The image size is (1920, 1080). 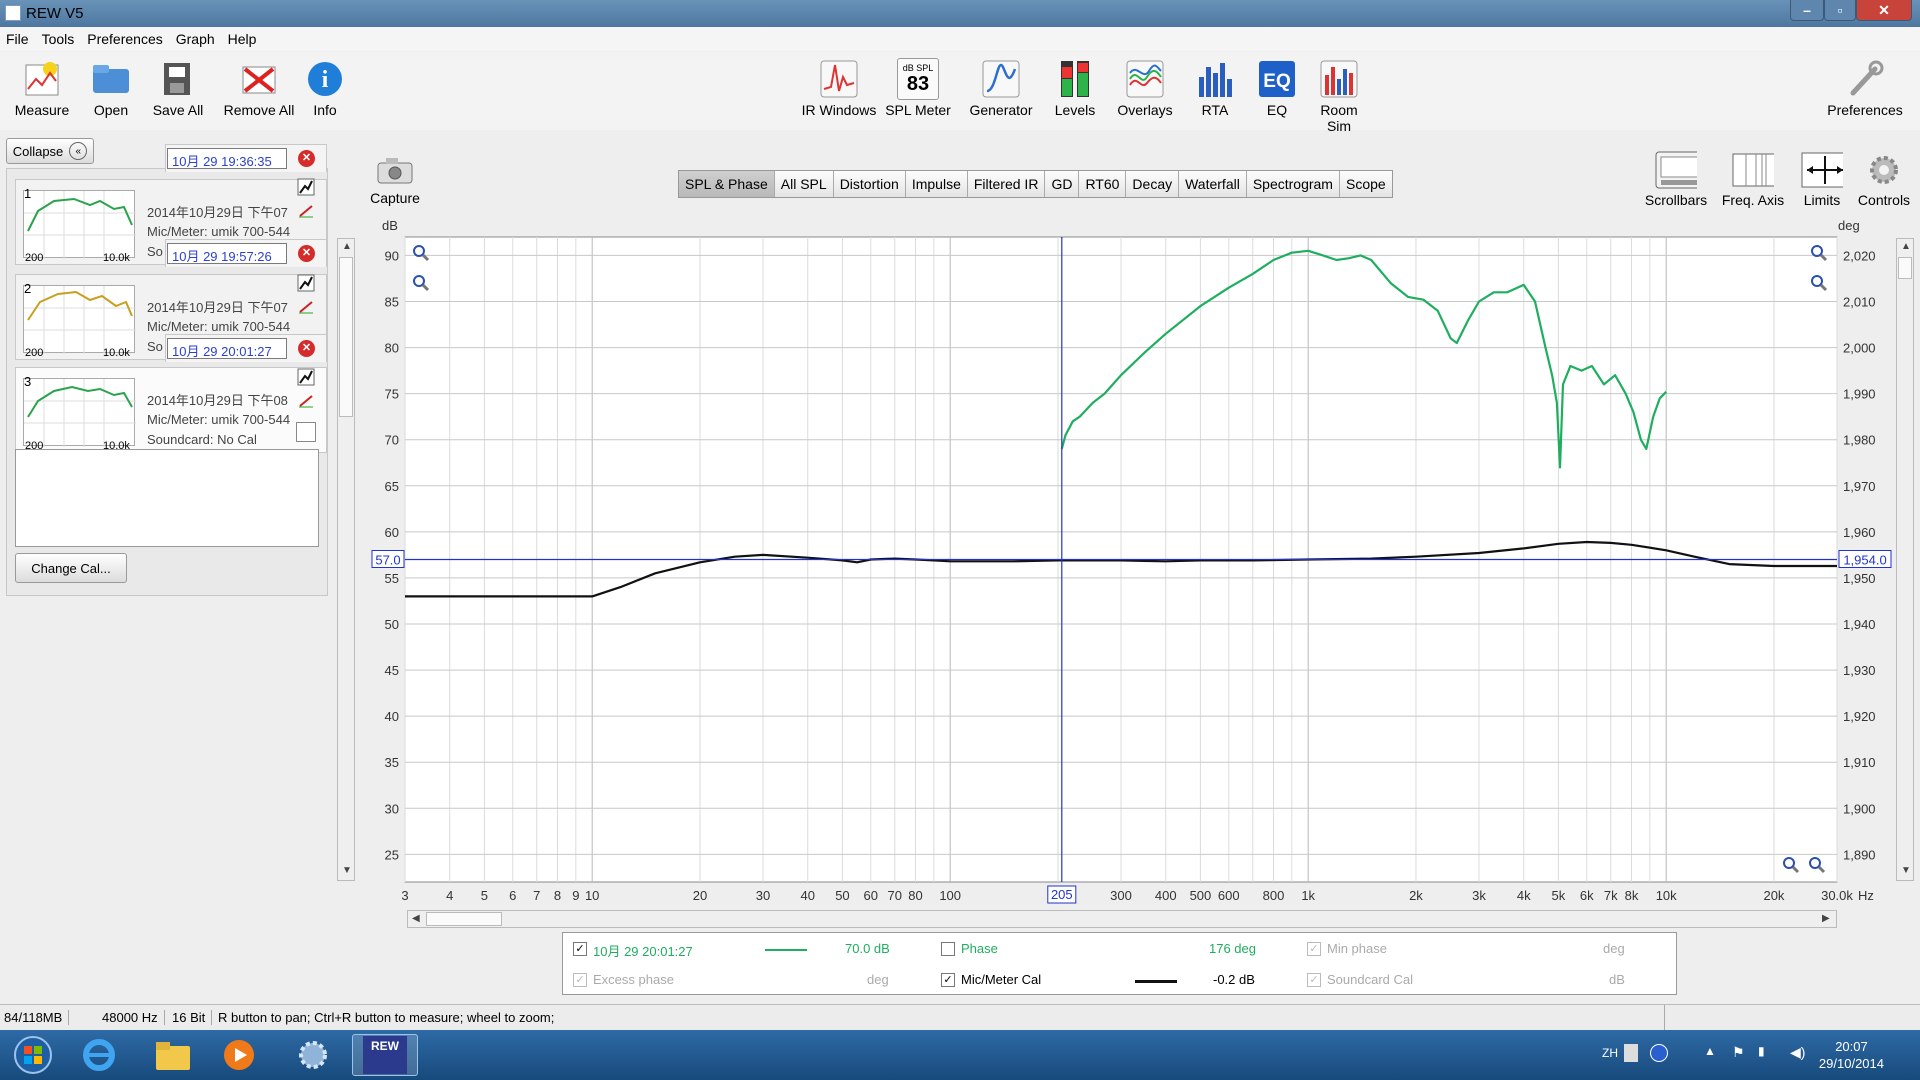 I want to click on tray-icon, so click(x=1631, y=1053).